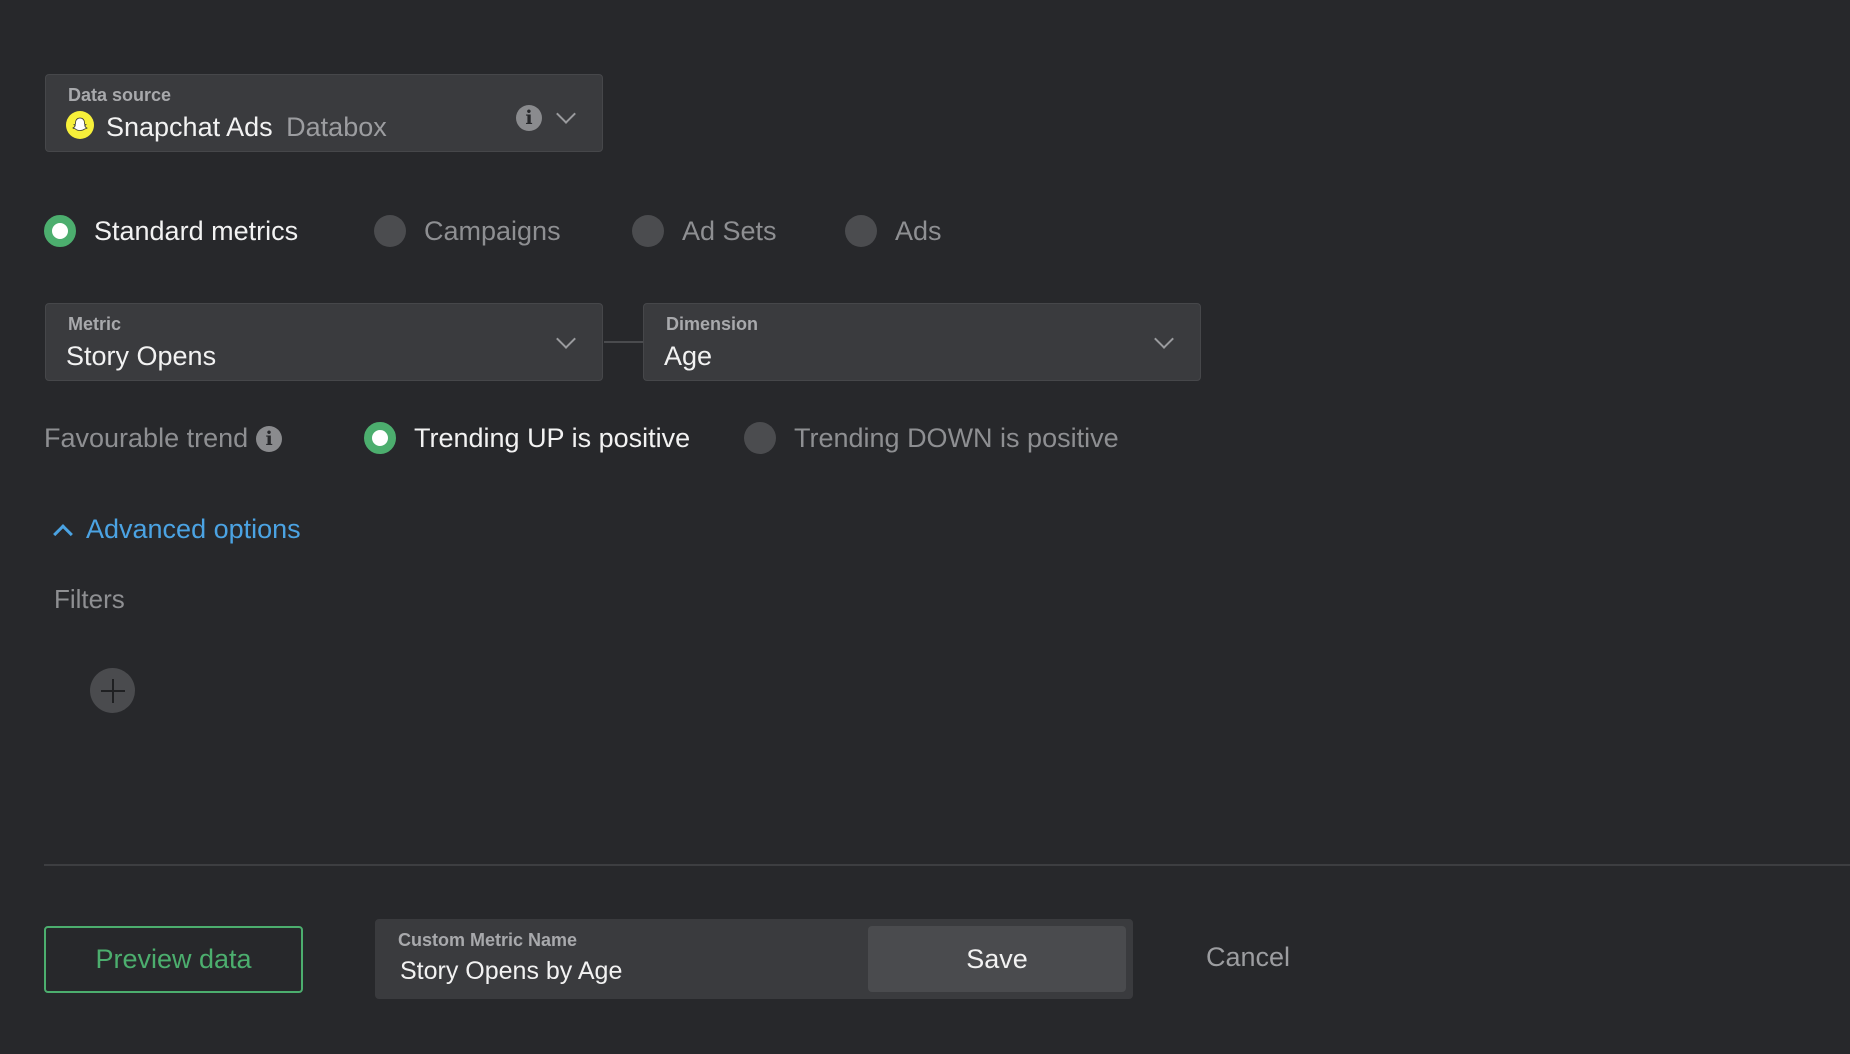 The image size is (1850, 1054). I want to click on advanced-options-toggle: Advanced options, so click(177, 529).